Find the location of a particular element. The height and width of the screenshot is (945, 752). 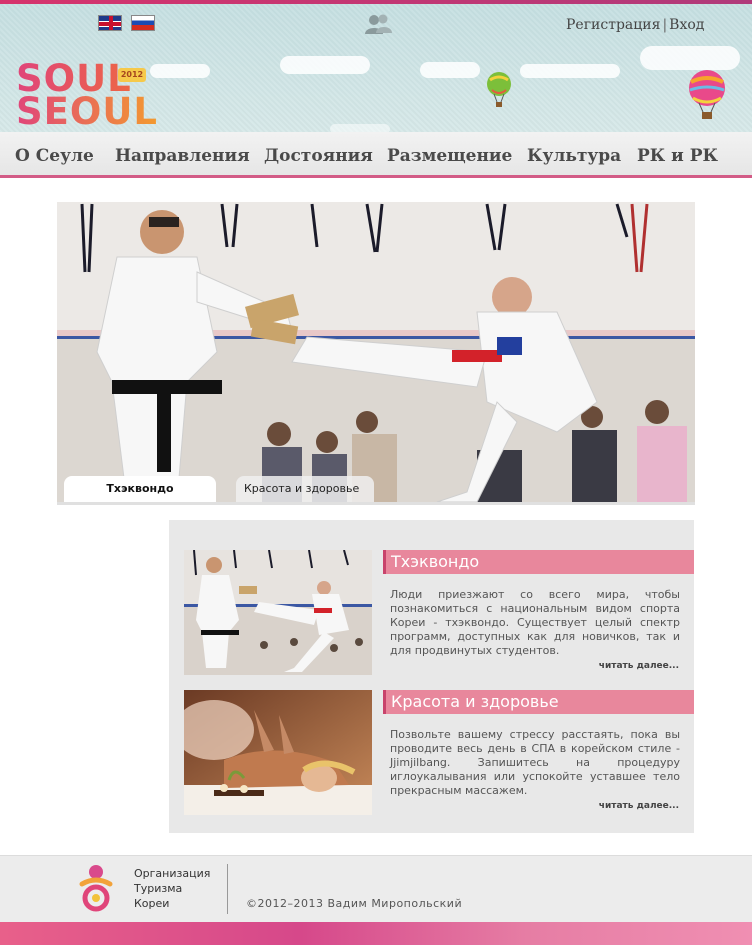

login-link: Вход is located at coordinates (686, 25).